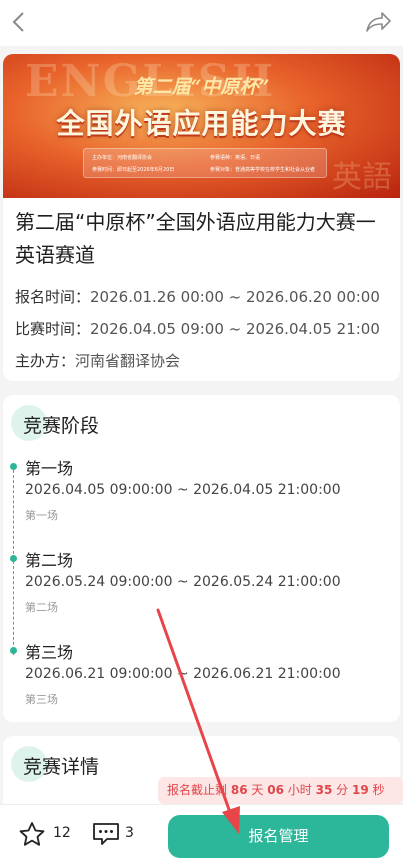 The image size is (403, 860). What do you see at coordinates (53, 329) in the screenshot?
I see `match-time-label: 比赛时间：` at bounding box center [53, 329].